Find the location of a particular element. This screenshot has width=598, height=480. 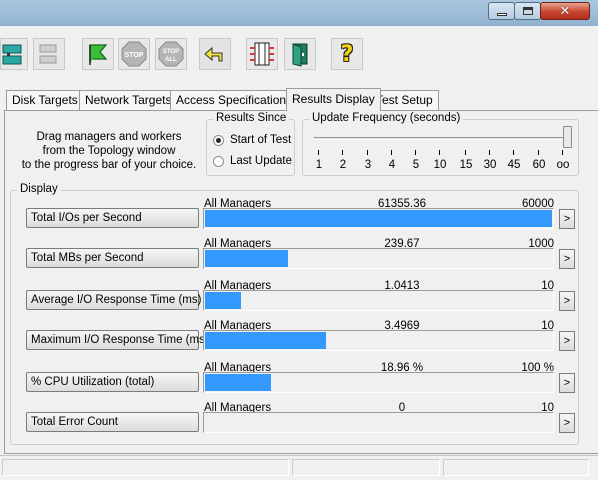

update-frequency-title: Update Frequency (seconds) is located at coordinates (386, 118).